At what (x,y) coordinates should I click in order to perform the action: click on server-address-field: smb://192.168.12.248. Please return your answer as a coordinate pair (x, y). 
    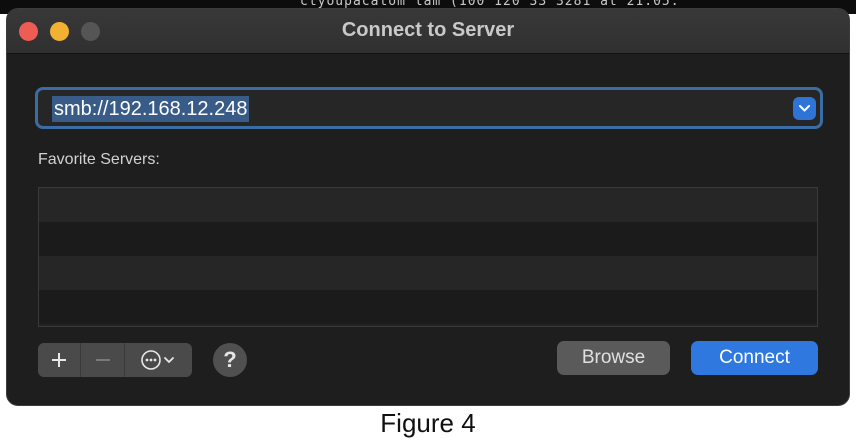
    Looking at the image, I should click on (429, 108).